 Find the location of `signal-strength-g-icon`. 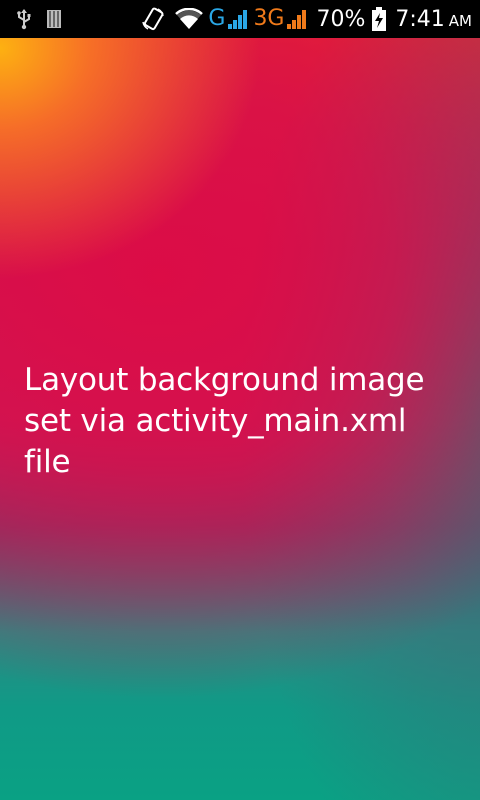

signal-strength-g-icon is located at coordinates (238, 19).